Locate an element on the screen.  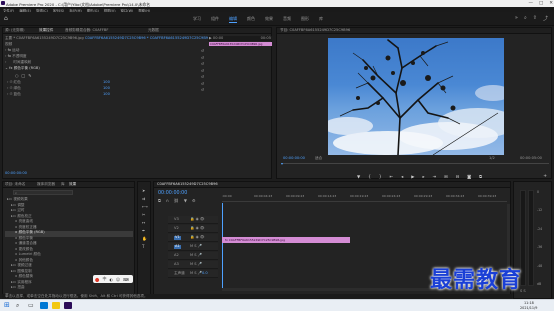
reset-green-icon: ↺ is located at coordinates (202, 84).